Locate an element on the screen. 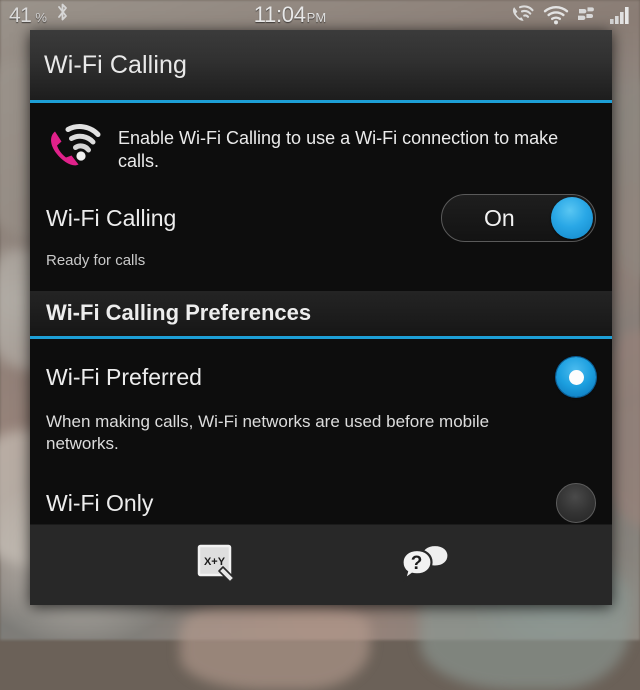 This screenshot has height=690, width=640. clock-ampm: PM is located at coordinates (317, 17).